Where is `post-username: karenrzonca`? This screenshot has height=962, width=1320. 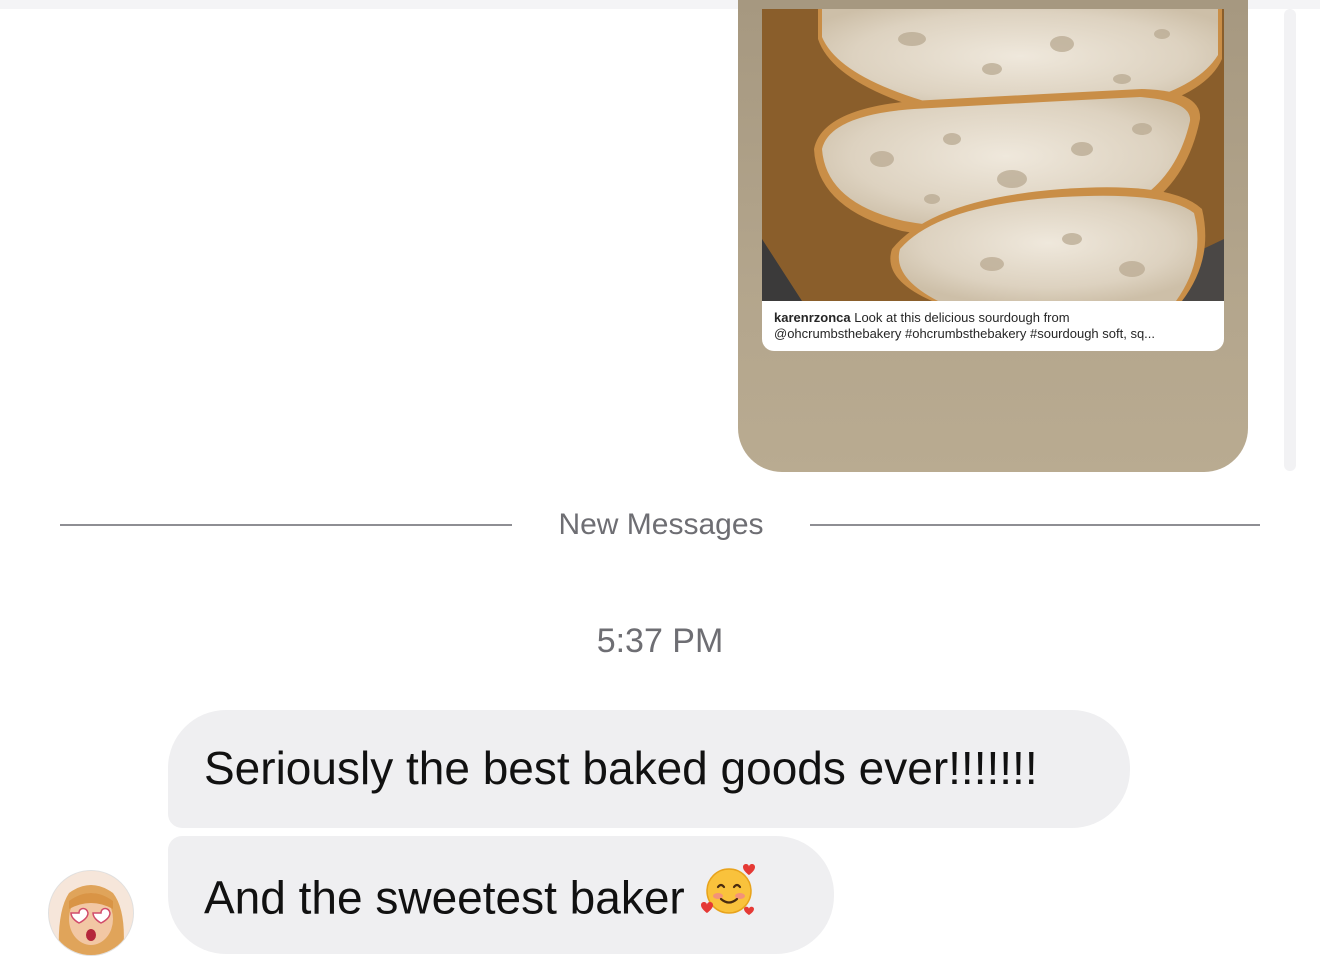 post-username: karenrzonca is located at coordinates (812, 317).